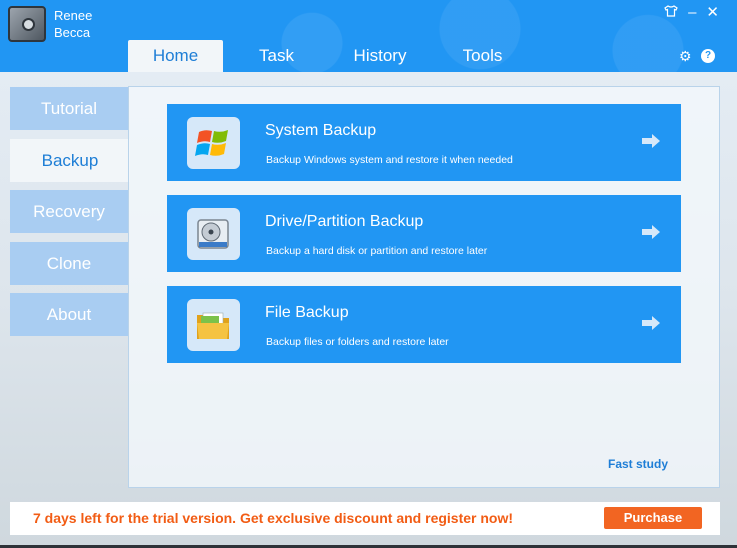 The height and width of the screenshot is (548, 737). I want to click on card-title: Drive/Partition Backup, so click(344, 221).